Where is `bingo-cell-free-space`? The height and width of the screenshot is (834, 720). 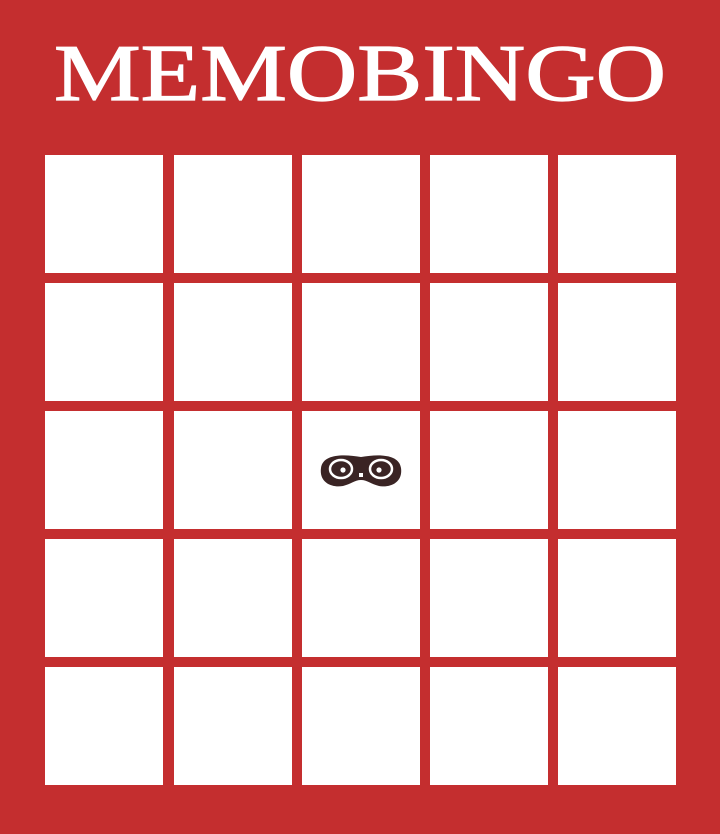 bingo-cell-free-space is located at coordinates (361, 470).